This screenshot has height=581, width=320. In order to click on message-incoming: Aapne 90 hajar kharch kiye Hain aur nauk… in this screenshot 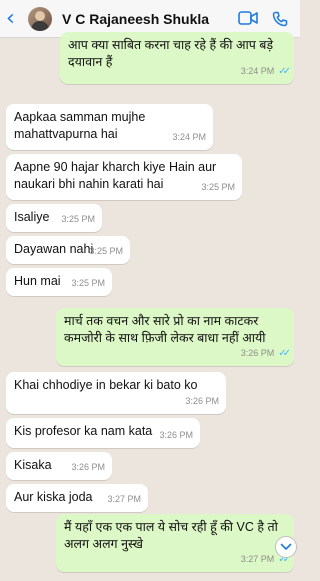, I will do `click(124, 177)`.